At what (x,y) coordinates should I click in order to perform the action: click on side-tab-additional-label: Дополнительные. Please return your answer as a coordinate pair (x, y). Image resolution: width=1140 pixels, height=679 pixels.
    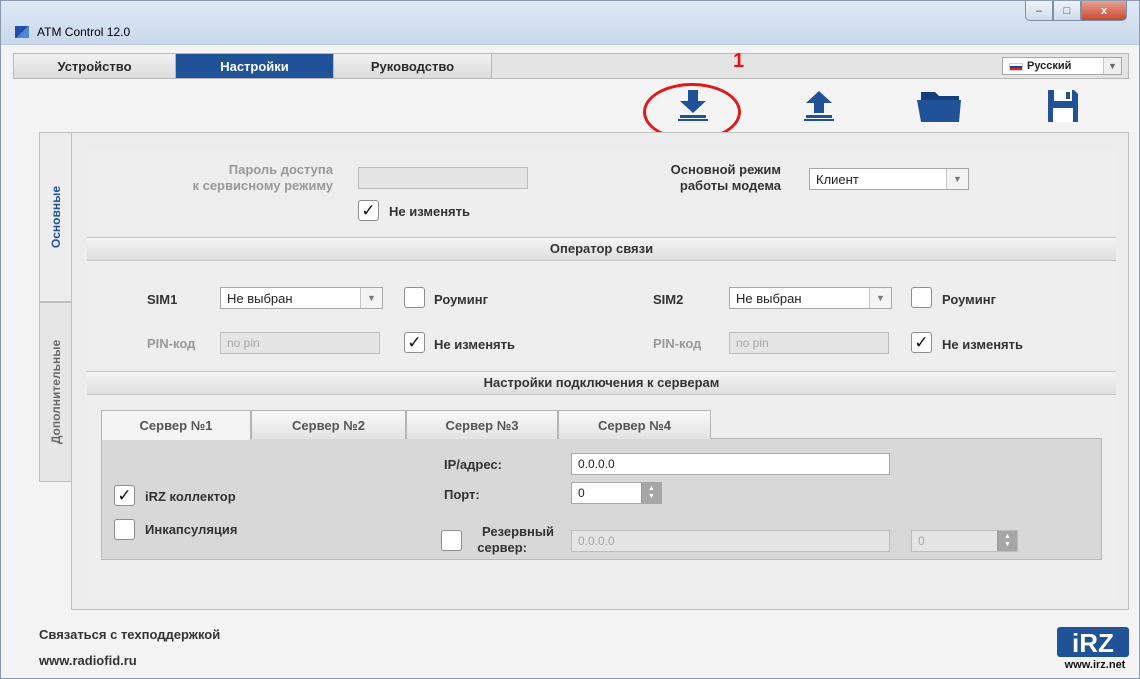
    Looking at the image, I should click on (56, 392).